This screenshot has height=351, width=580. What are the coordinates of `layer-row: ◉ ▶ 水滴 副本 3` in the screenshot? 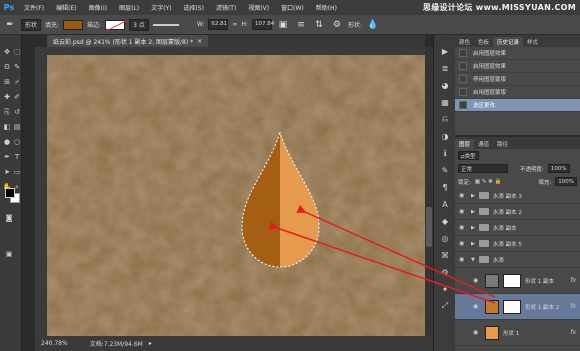 It's located at (517, 196).